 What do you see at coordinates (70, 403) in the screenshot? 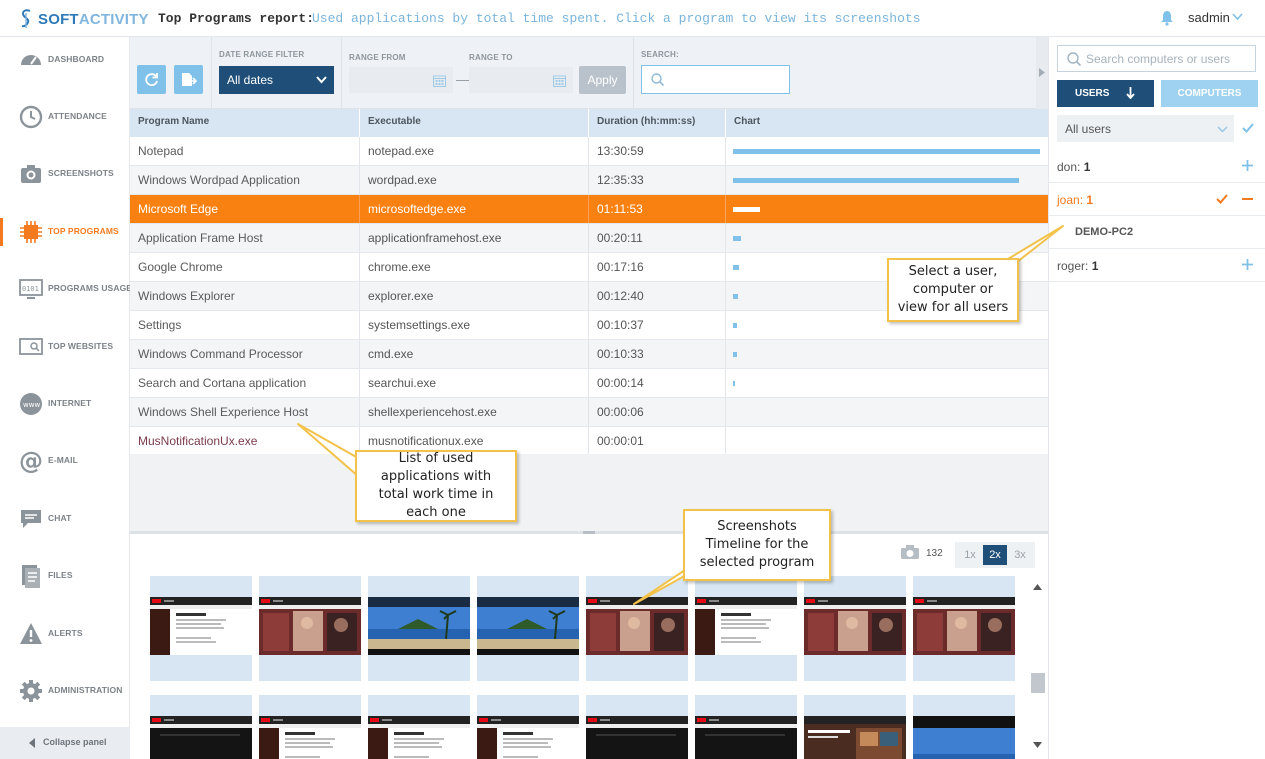
I see `sidebar-item-label: INTERNET` at bounding box center [70, 403].